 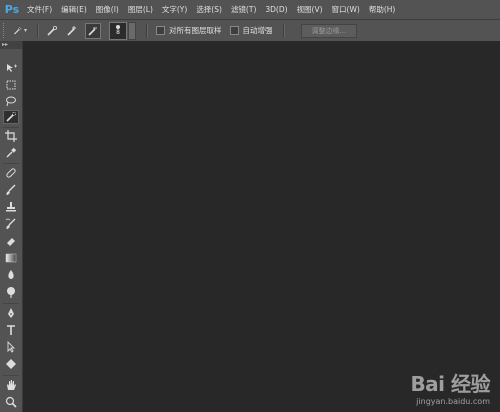 I want to click on brush-size-dropdown, so click(x=132, y=30).